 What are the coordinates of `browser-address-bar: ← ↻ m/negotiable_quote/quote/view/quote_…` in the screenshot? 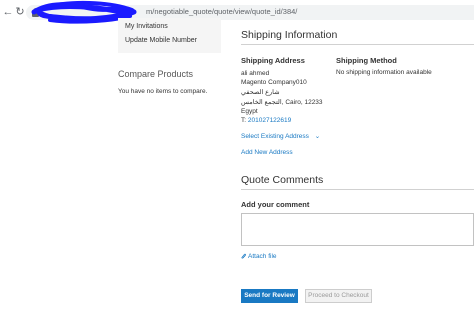 It's located at (237, 13).